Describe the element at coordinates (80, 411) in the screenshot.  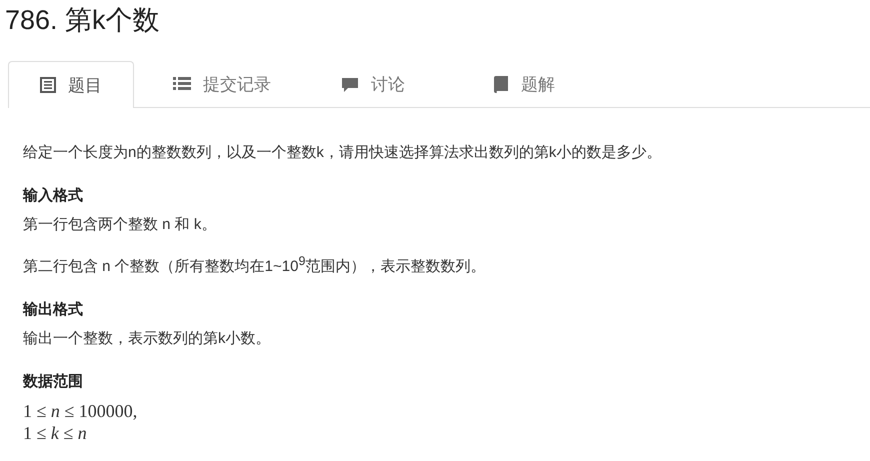
I see `formula: 1 ≤ n ≤ 100000,` at that location.